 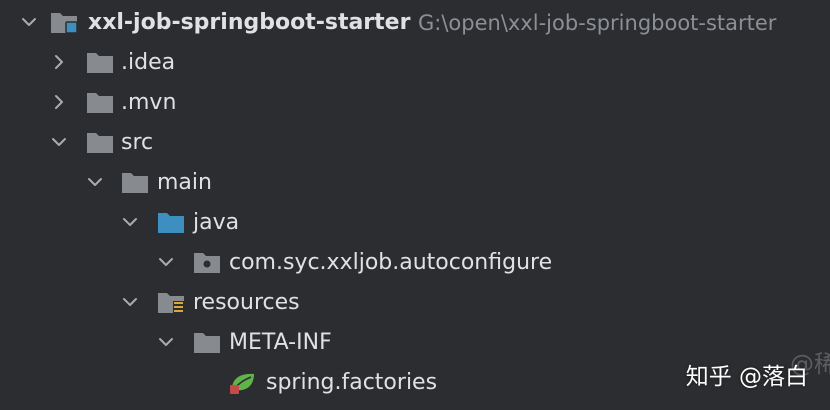 I want to click on project-path: G:\open\xxl-job-springboot-starter, so click(x=597, y=23).